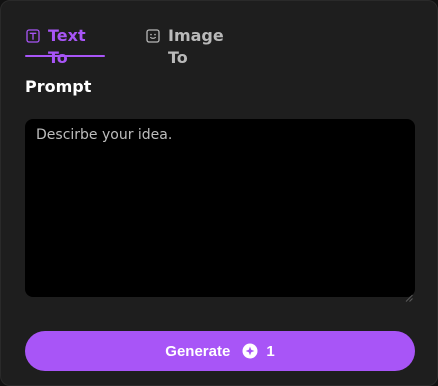 Image resolution: width=438 pixels, height=386 pixels. Describe the element at coordinates (270, 351) in the screenshot. I see `credit-count: 1` at that location.